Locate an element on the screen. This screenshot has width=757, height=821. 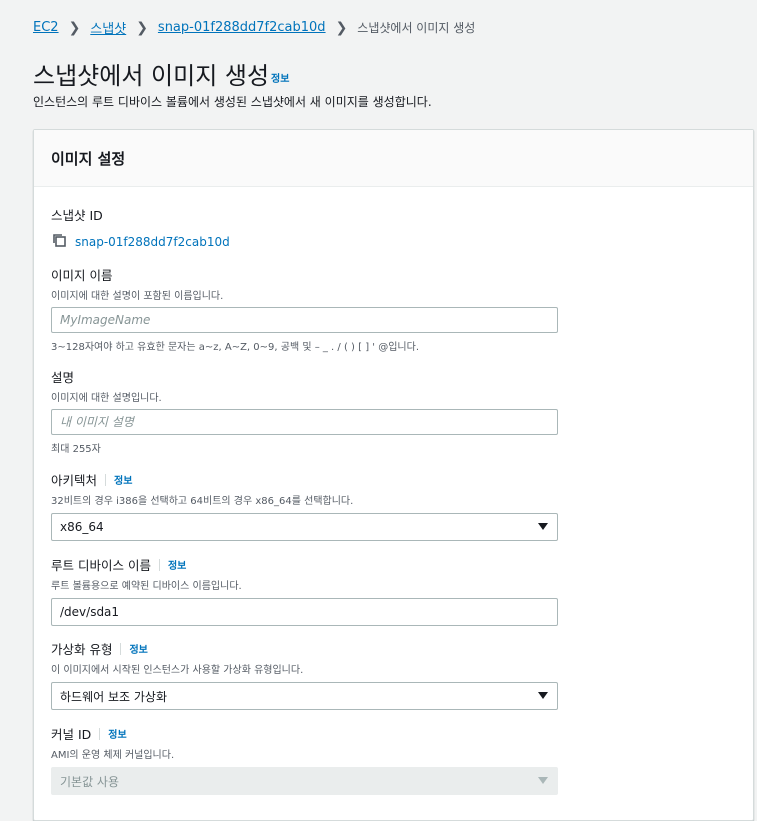
virtualization-hint: 이 이미지에서 시작된 인스턴스가 사용할 가상화 유형입니다. is located at coordinates (177, 670).